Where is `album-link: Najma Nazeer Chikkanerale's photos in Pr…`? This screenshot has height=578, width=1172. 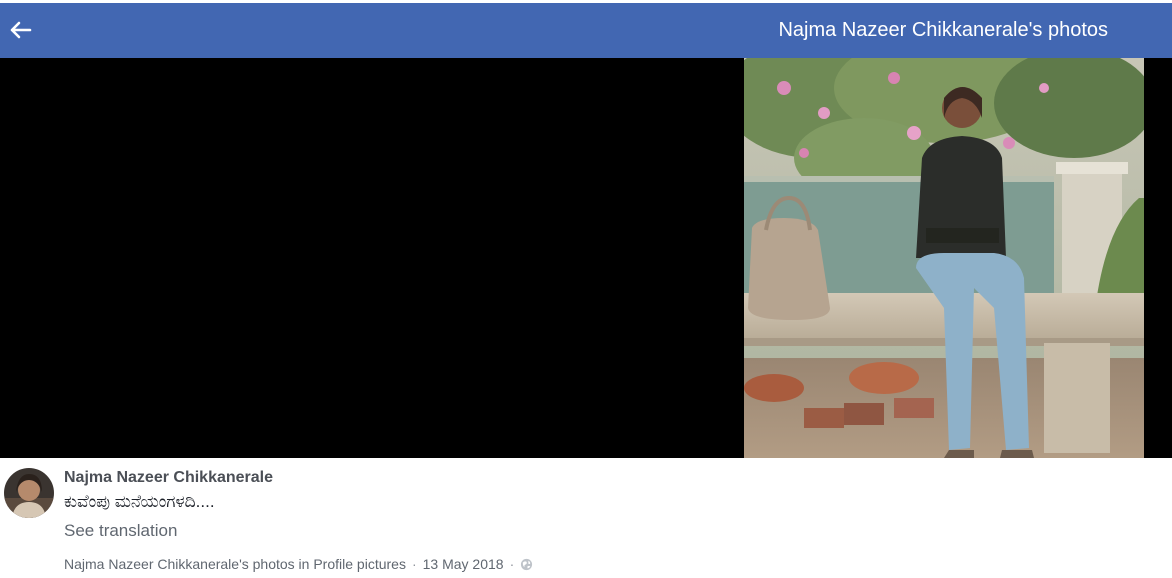
album-link: Najma Nazeer Chikkanerale's photos in Pr… is located at coordinates (235, 564).